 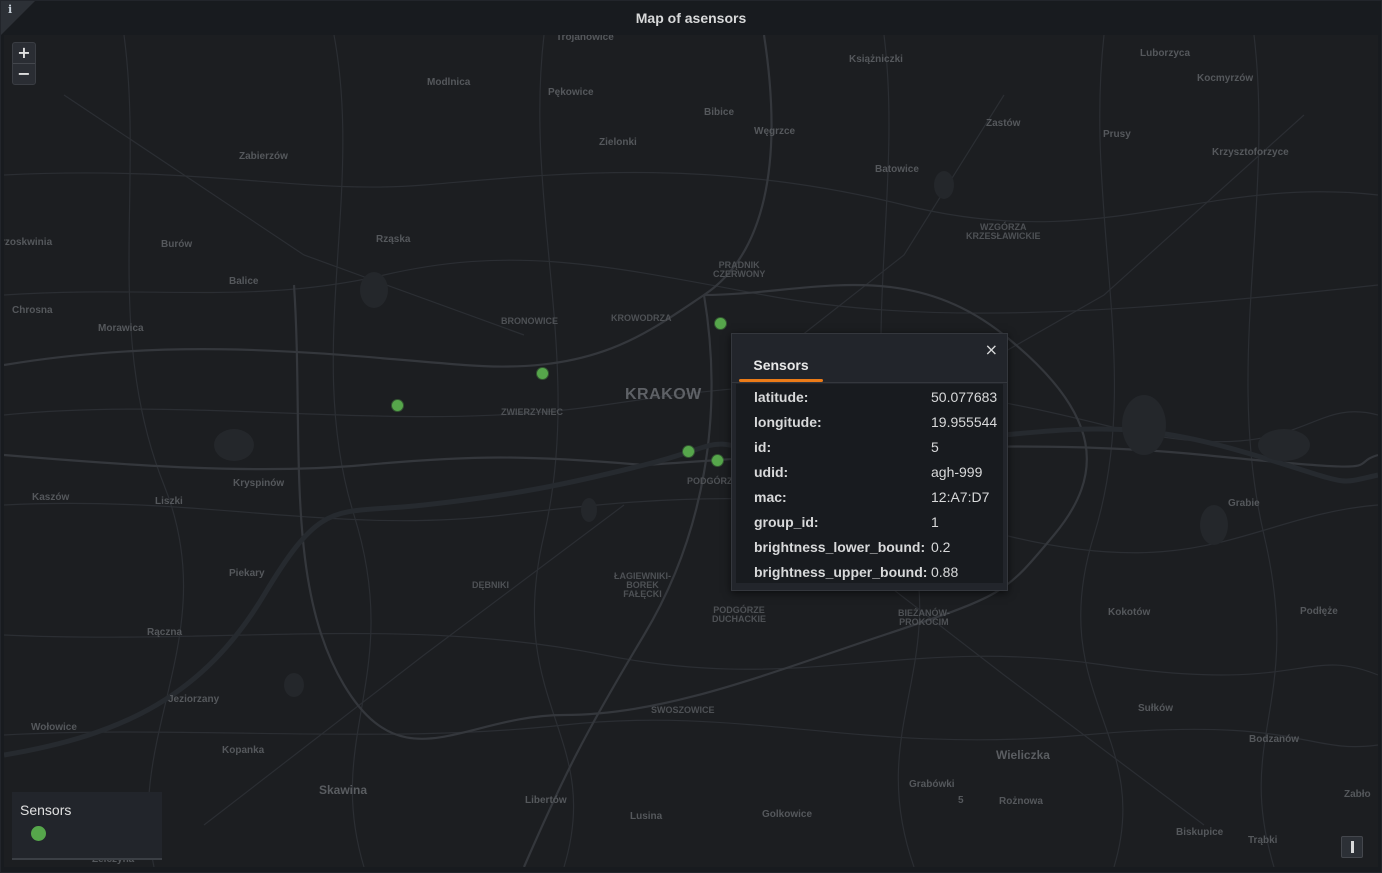 I want to click on field-value: 50.077683, so click(x=964, y=397).